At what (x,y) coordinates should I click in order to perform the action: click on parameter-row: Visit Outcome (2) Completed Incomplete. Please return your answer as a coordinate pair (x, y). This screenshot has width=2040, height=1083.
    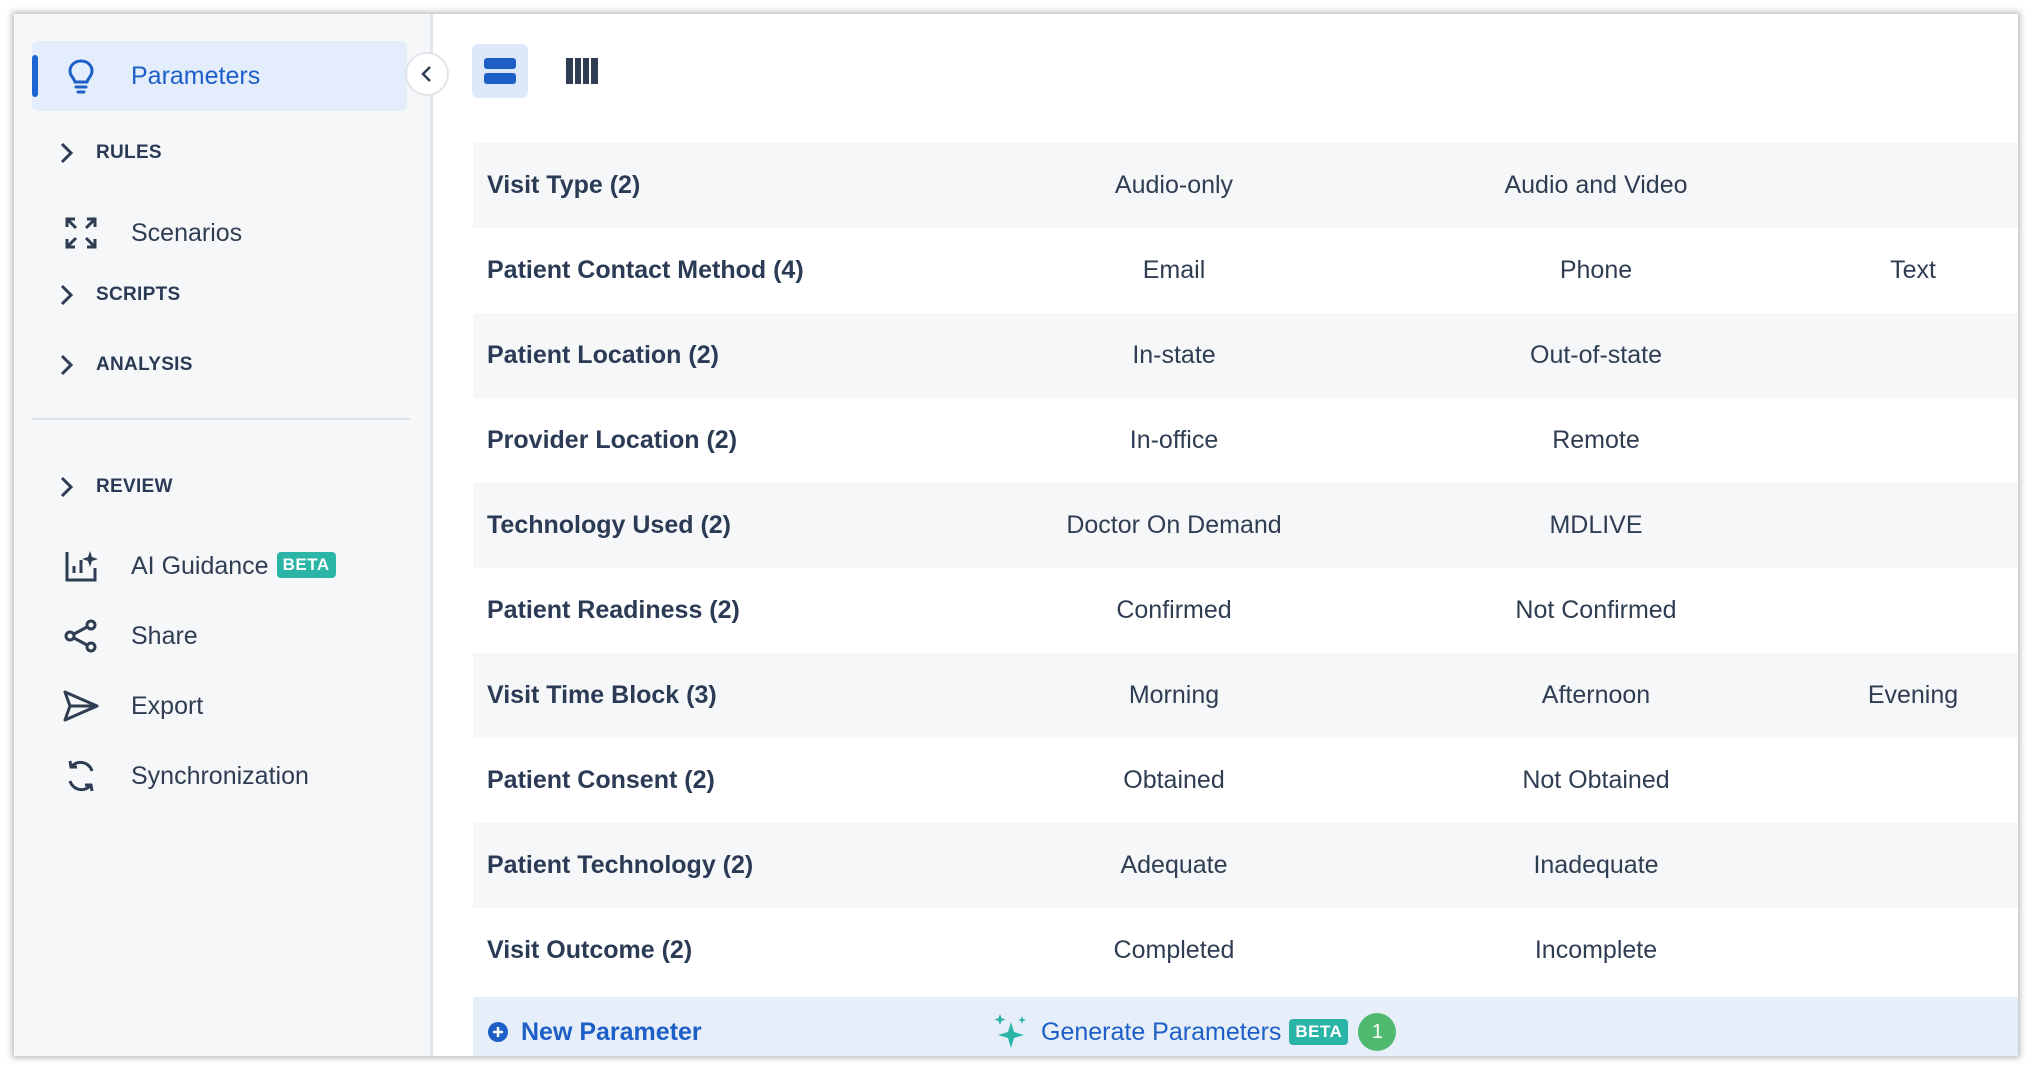
    Looking at the image, I should click on (1245, 950).